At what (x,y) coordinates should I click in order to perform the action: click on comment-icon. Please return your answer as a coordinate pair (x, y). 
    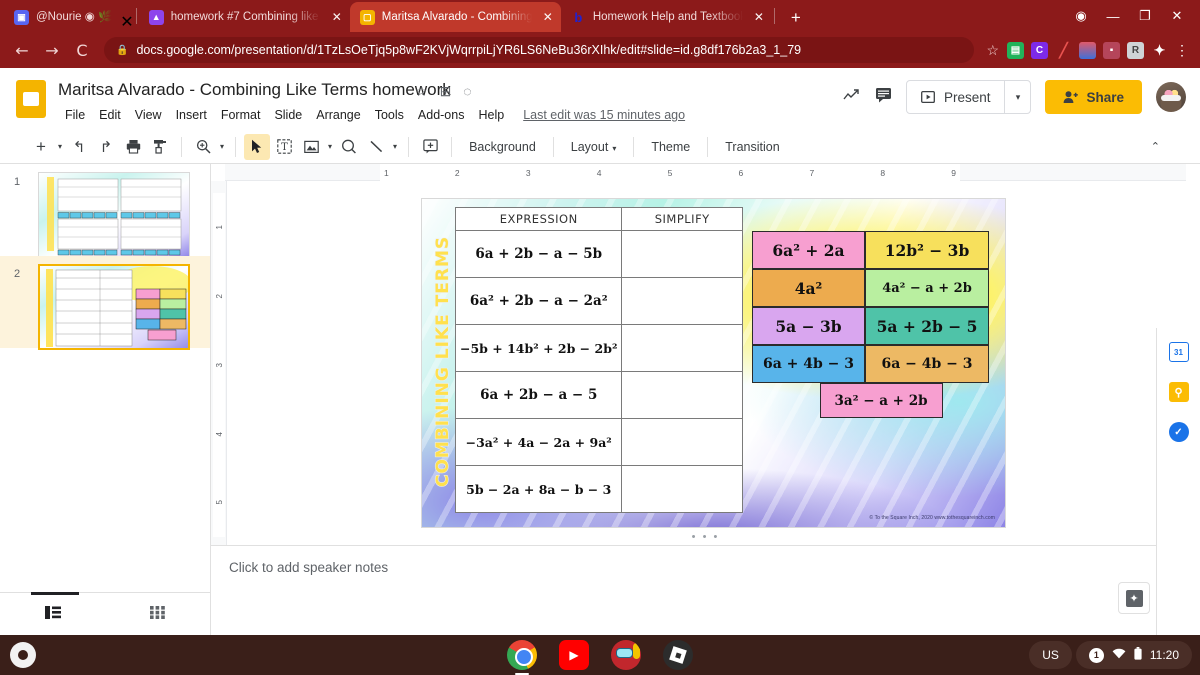
    Looking at the image, I should click on (883, 97).